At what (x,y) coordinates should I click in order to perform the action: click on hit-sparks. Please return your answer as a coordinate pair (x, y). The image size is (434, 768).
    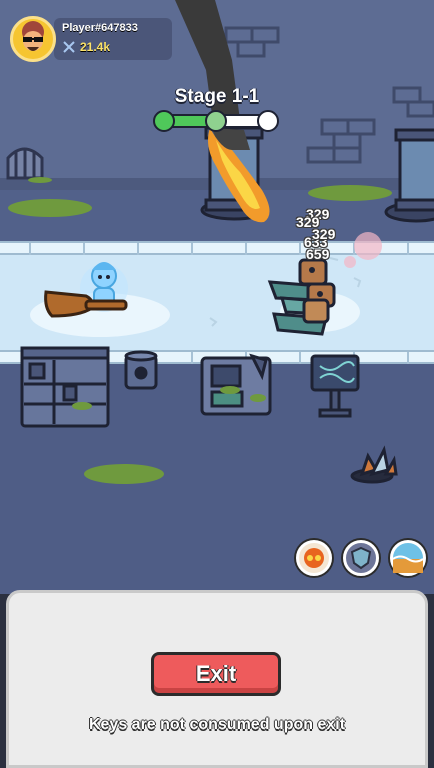
    Looking at the image, I should click on (363, 250).